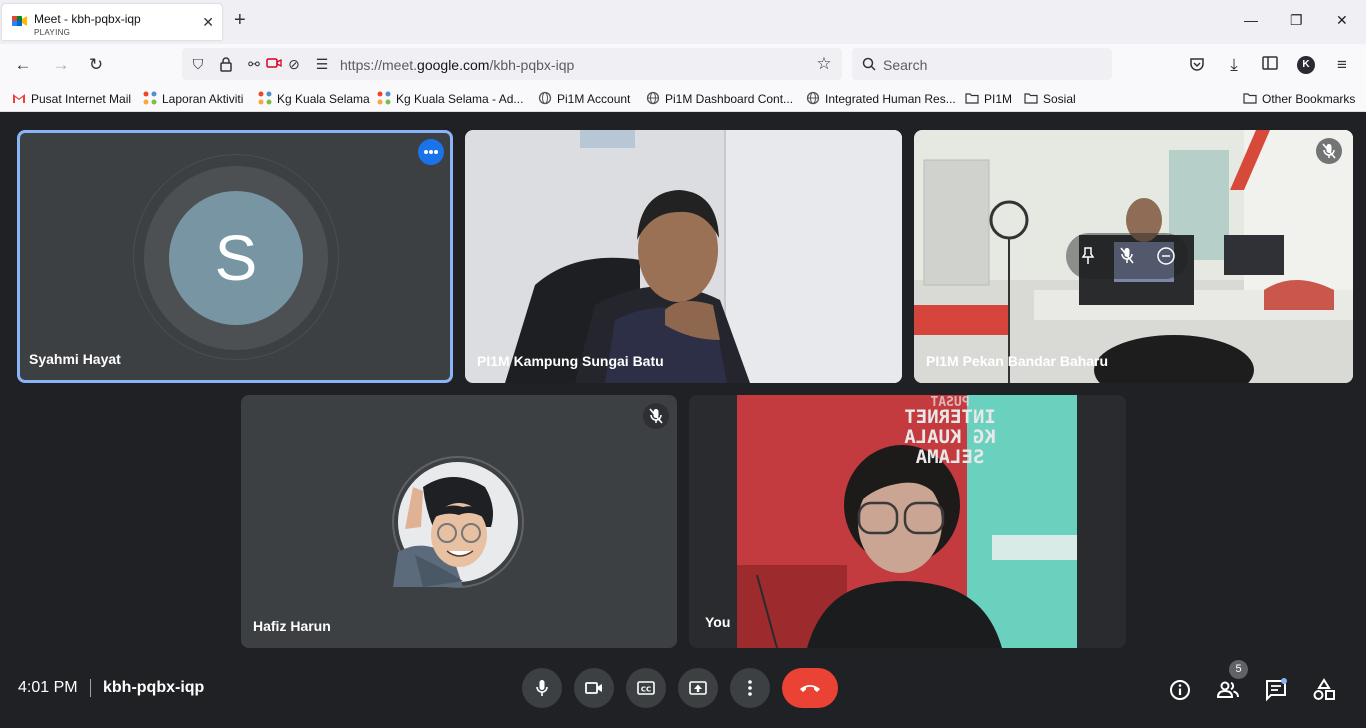  What do you see at coordinates (61, 65) in the screenshot?
I see `forward-icon: →` at bounding box center [61, 65].